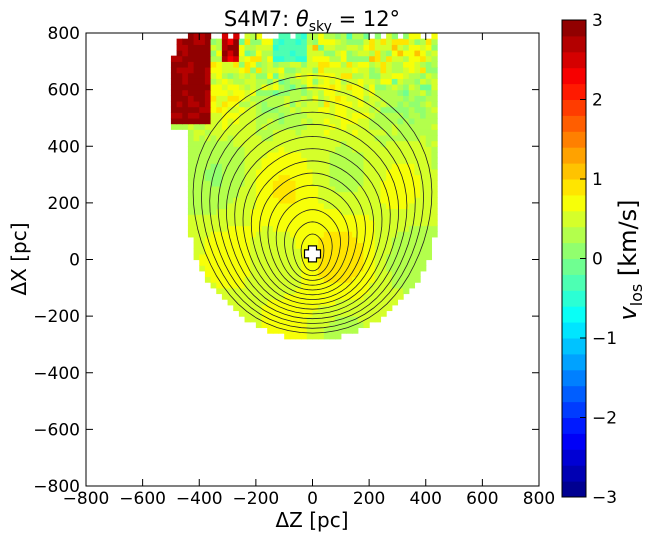  What do you see at coordinates (597, 101) in the screenshot?
I see `colorbar-tick-label: 2` at bounding box center [597, 101].